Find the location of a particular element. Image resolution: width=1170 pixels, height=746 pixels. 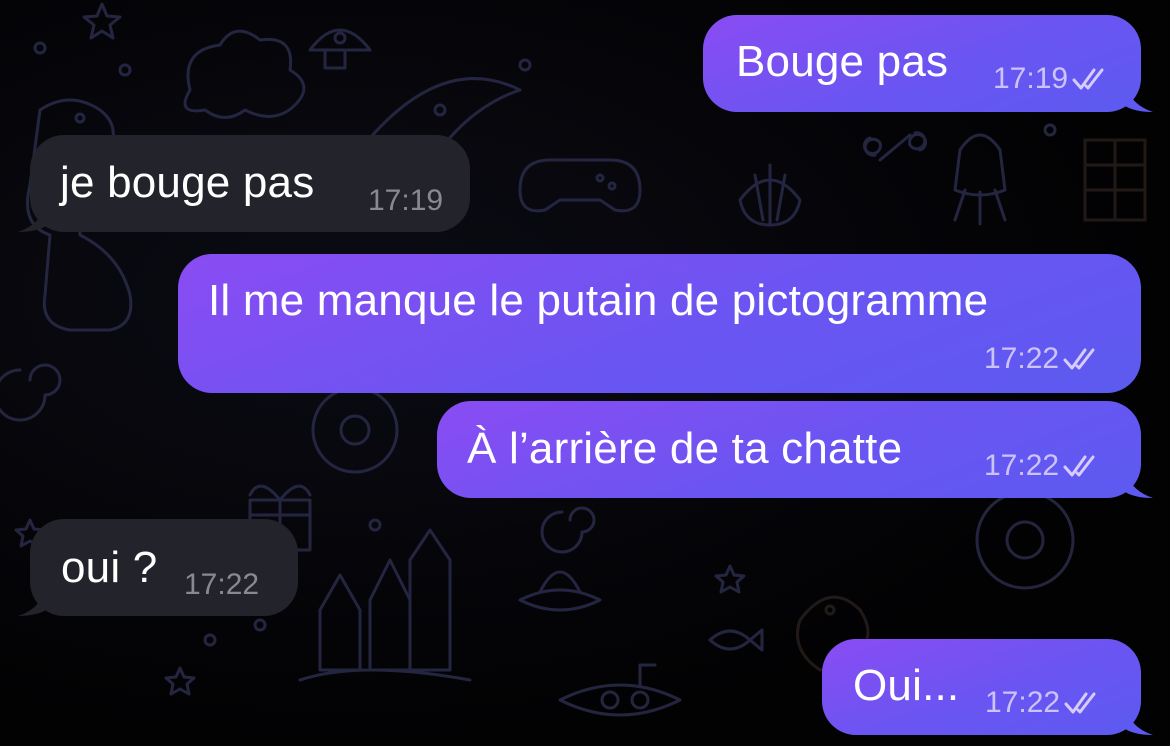

submarine-doodle is located at coordinates (620, 690).